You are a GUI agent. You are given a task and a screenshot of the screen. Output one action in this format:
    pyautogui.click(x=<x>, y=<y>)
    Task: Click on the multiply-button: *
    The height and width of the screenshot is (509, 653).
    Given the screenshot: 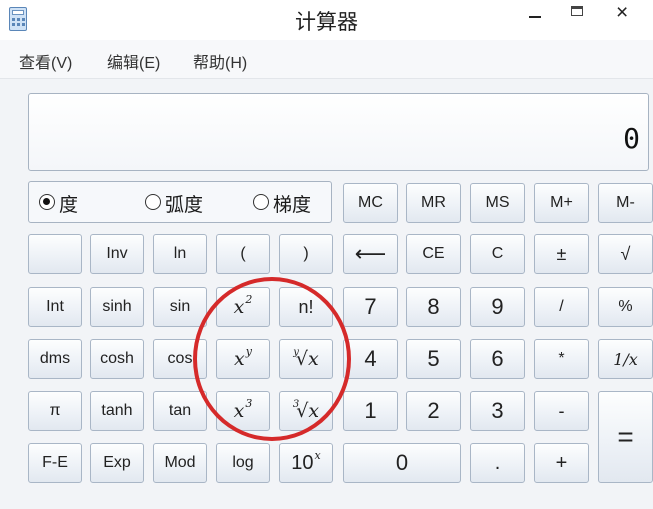 What is the action you would take?
    pyautogui.click(x=561, y=359)
    